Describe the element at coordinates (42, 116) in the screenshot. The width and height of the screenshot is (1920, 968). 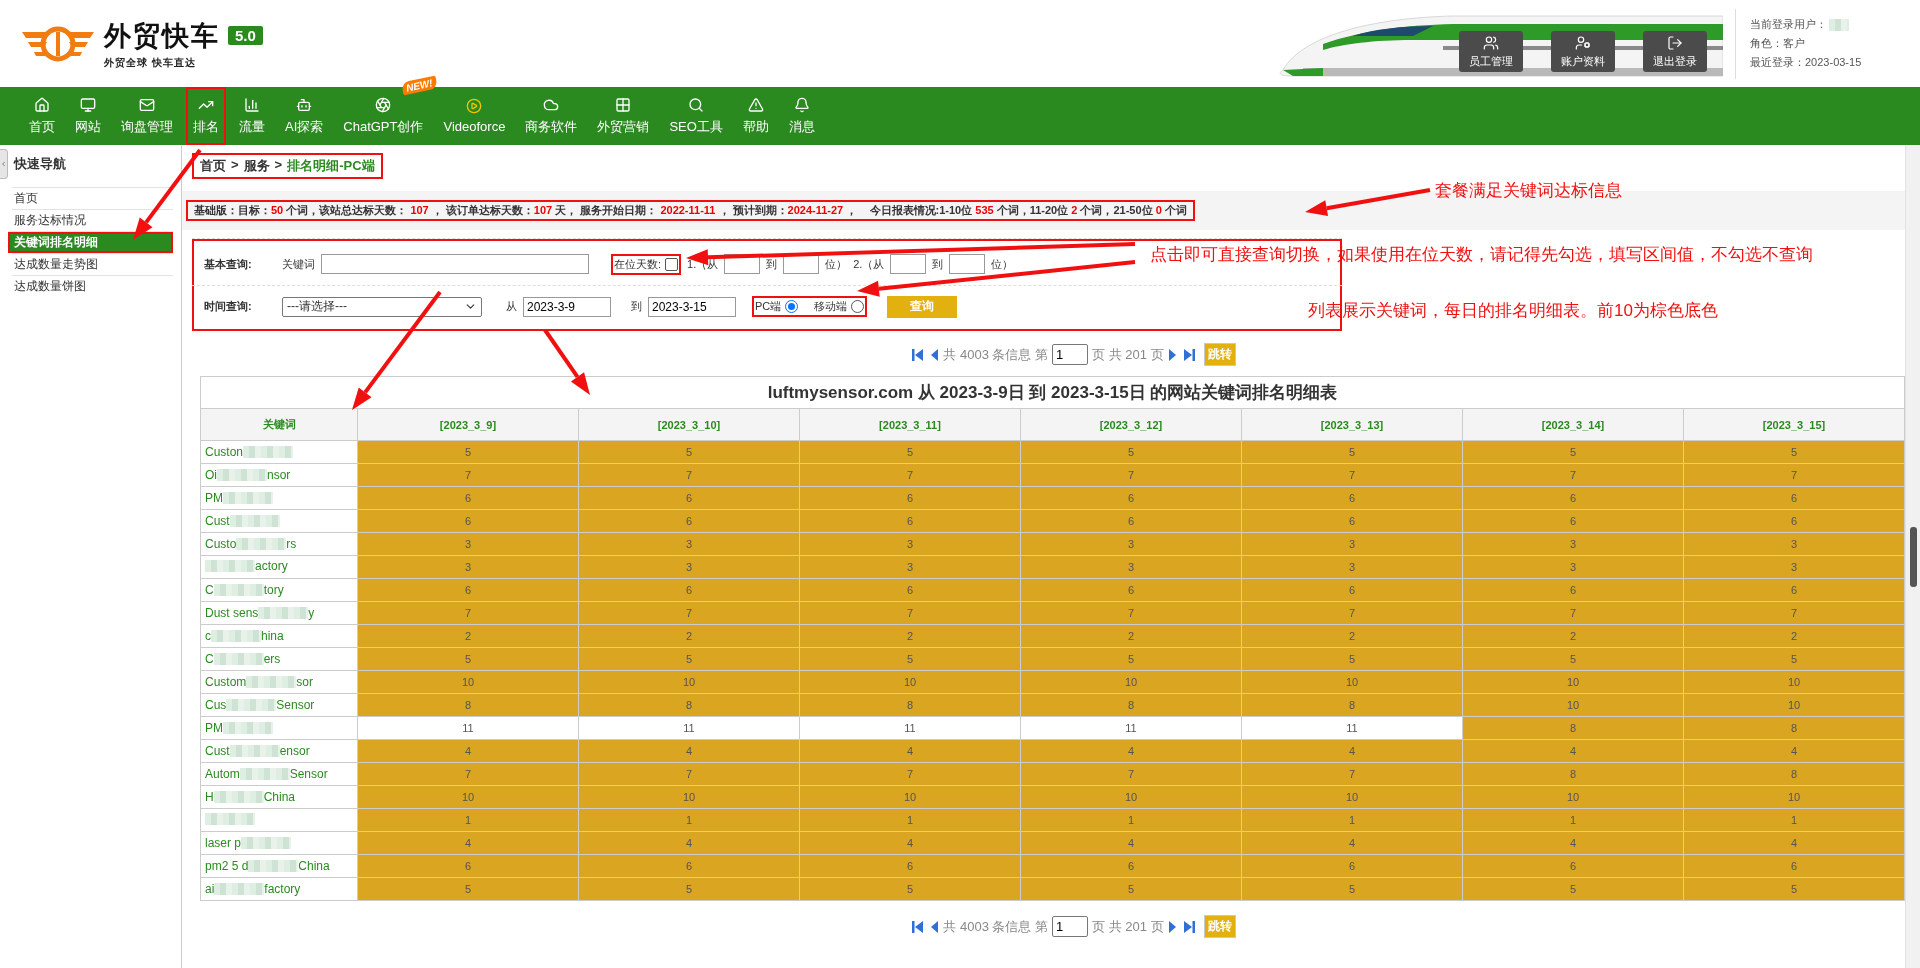
I see `nav-item: 首页` at that location.